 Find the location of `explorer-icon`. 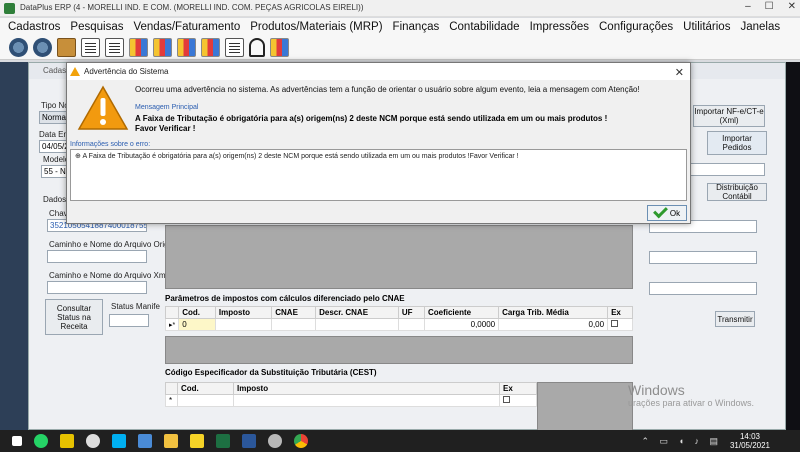

explorer-icon is located at coordinates (171, 441).